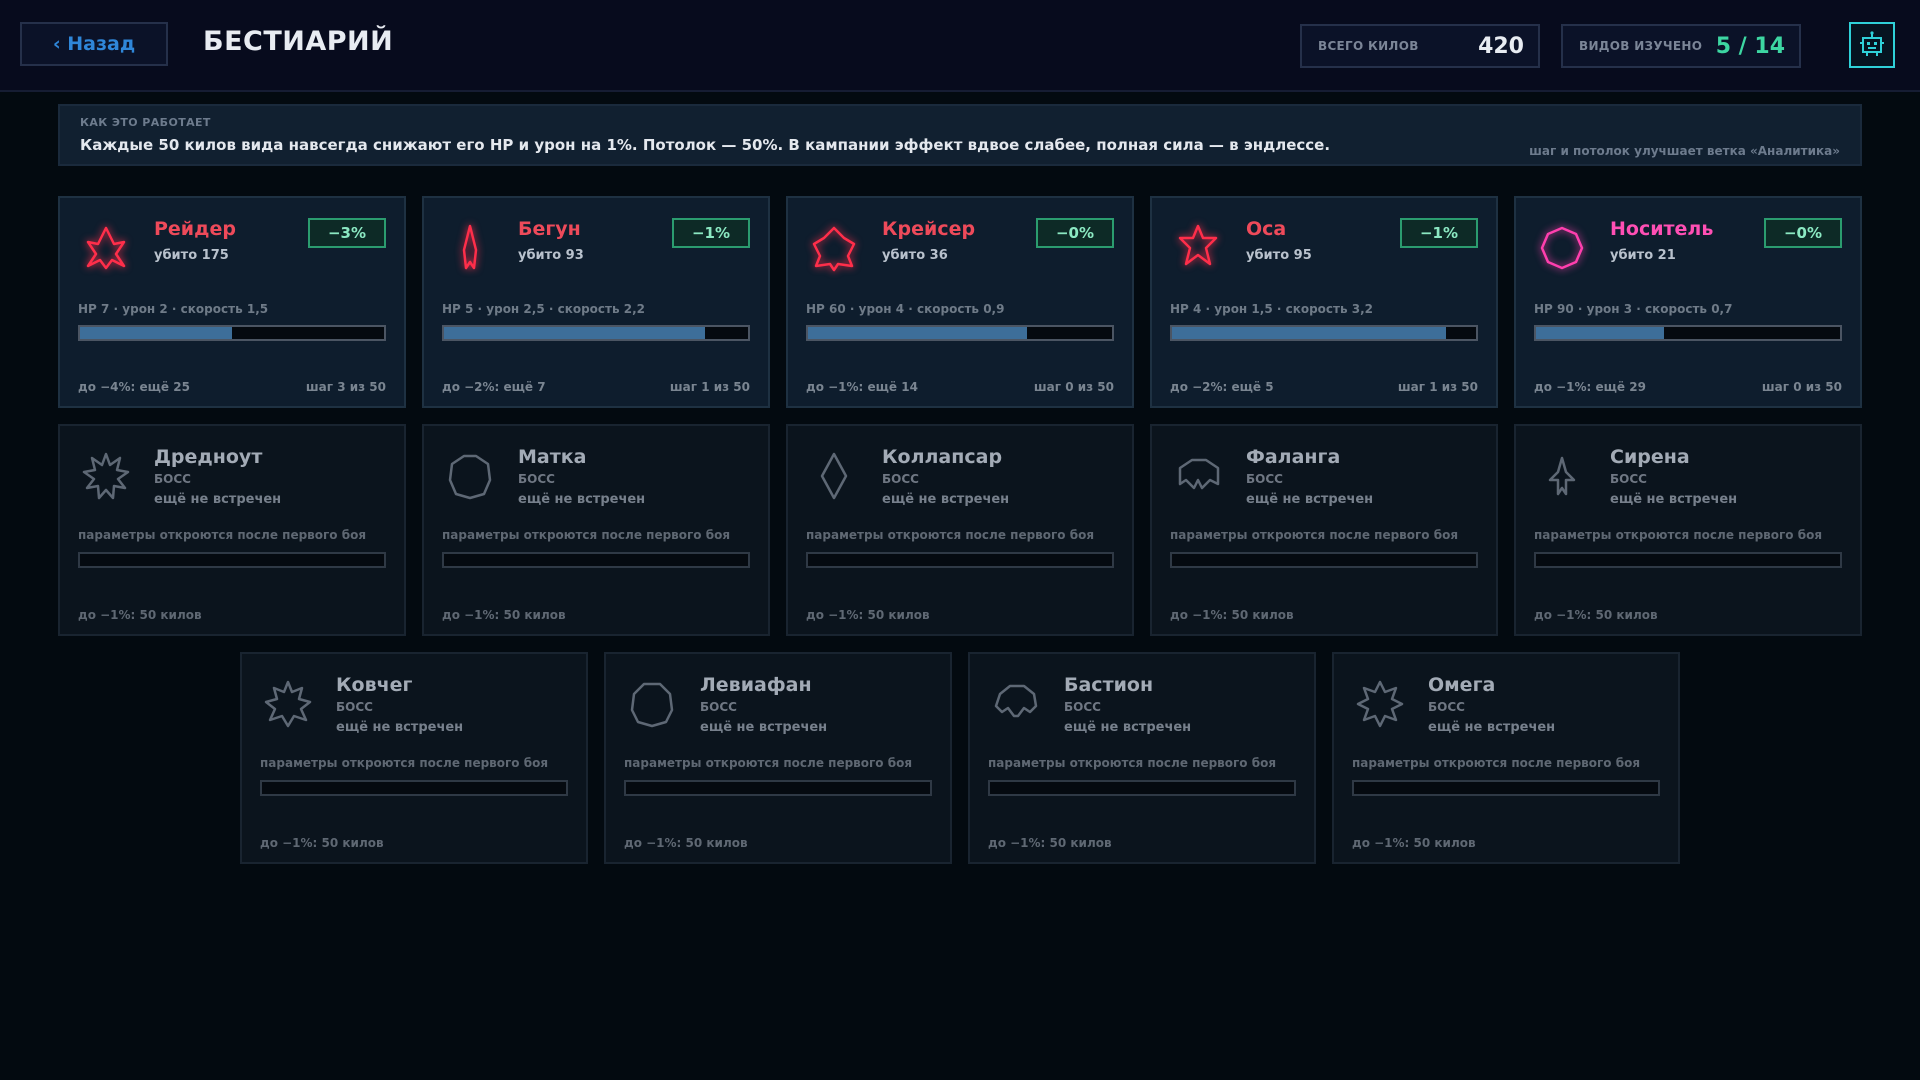  What do you see at coordinates (756, 685) in the screenshot?
I see `boss-name: Левиафан` at bounding box center [756, 685].